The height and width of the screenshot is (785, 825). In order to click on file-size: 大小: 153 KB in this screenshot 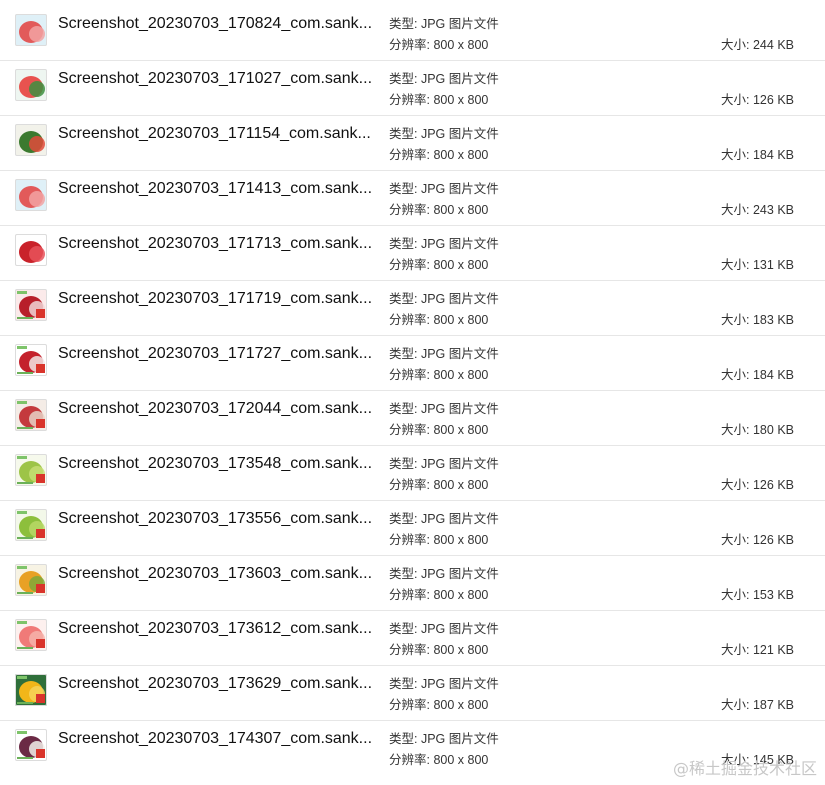, I will do `click(757, 595)`.